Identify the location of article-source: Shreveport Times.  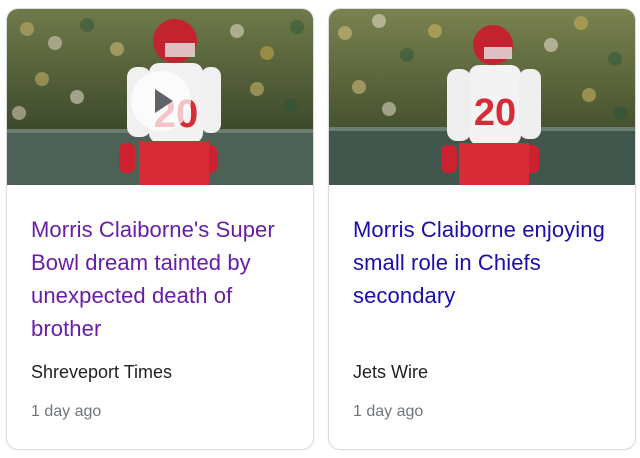
(102, 372).